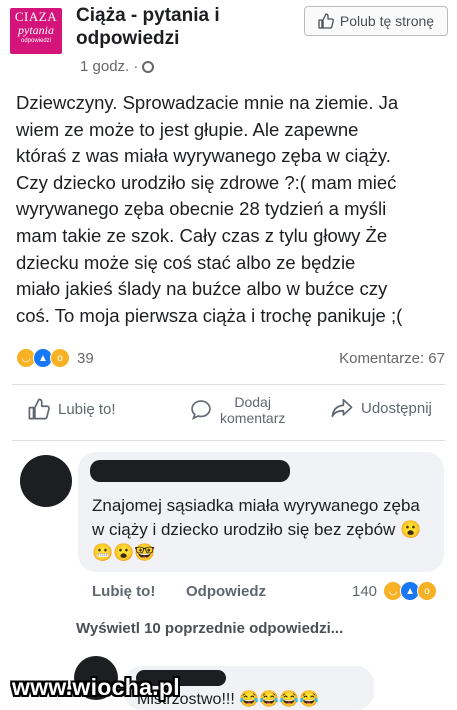  I want to click on post-meta: 1 godz. ·, so click(117, 66).